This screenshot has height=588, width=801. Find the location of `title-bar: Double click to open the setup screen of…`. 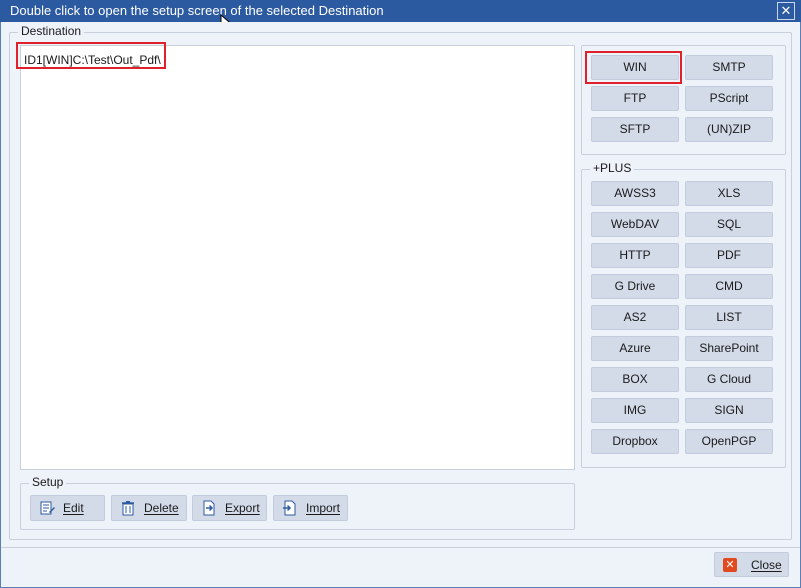

title-bar: Double click to open the setup screen of… is located at coordinates (400, 11).